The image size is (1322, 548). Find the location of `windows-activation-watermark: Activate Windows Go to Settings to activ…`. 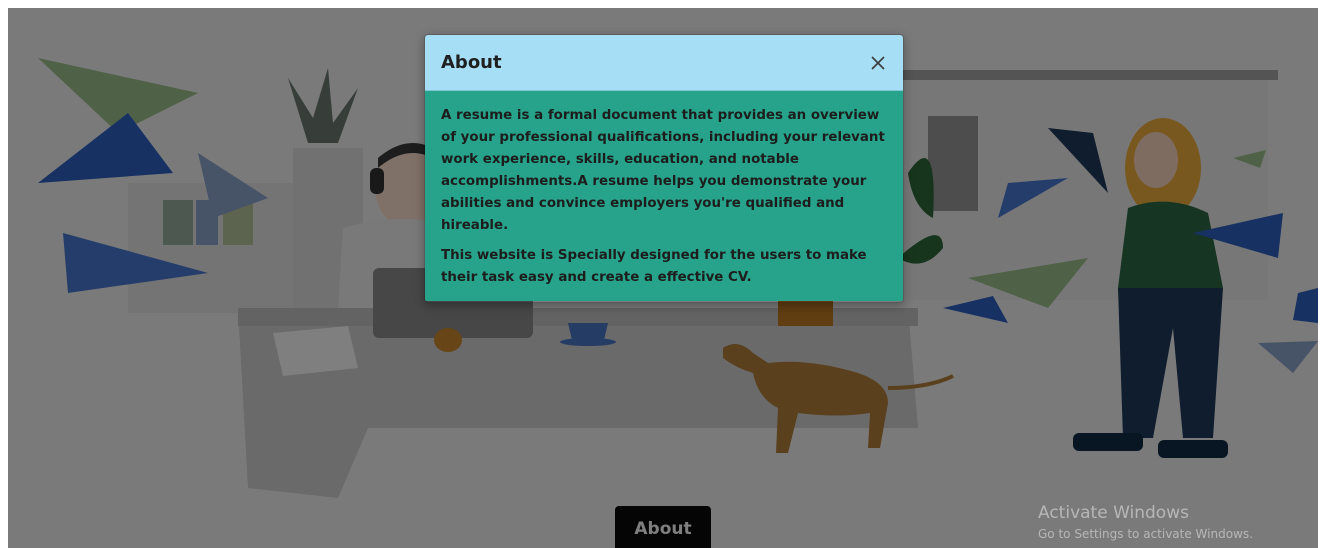

windows-activation-watermark: Activate Windows Go to Settings to activ… is located at coordinates (1145, 522).